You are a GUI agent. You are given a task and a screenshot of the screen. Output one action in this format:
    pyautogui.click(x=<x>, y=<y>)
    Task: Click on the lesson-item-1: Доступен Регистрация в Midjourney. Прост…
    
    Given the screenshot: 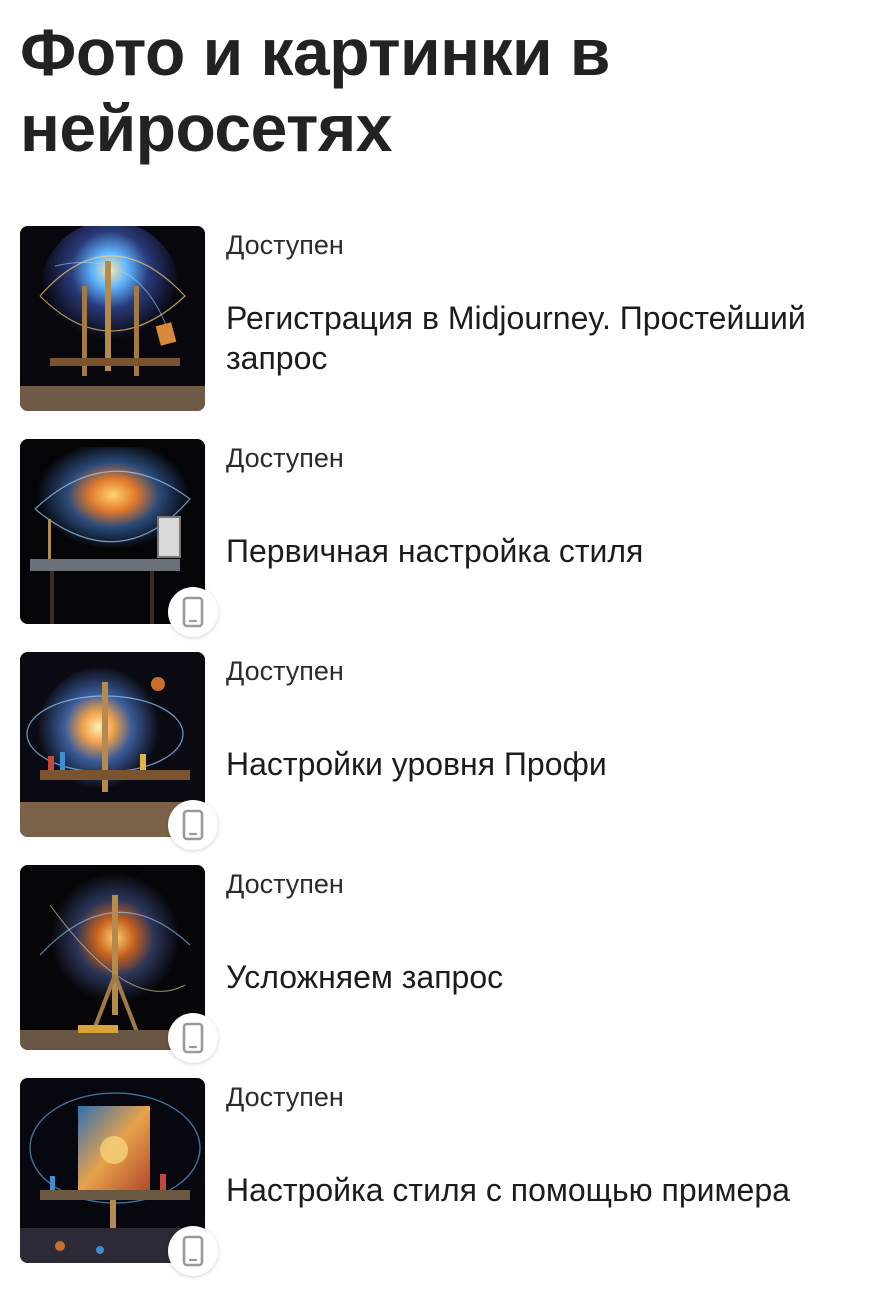 What is the action you would take?
    pyautogui.click(x=438, y=318)
    